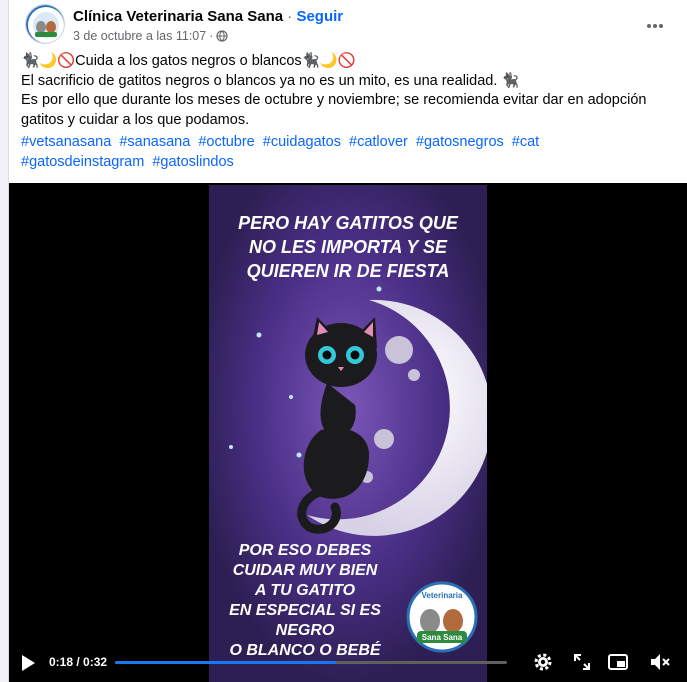  Describe the element at coordinates (582, 662) in the screenshot. I see `fullscreen-icon` at that location.